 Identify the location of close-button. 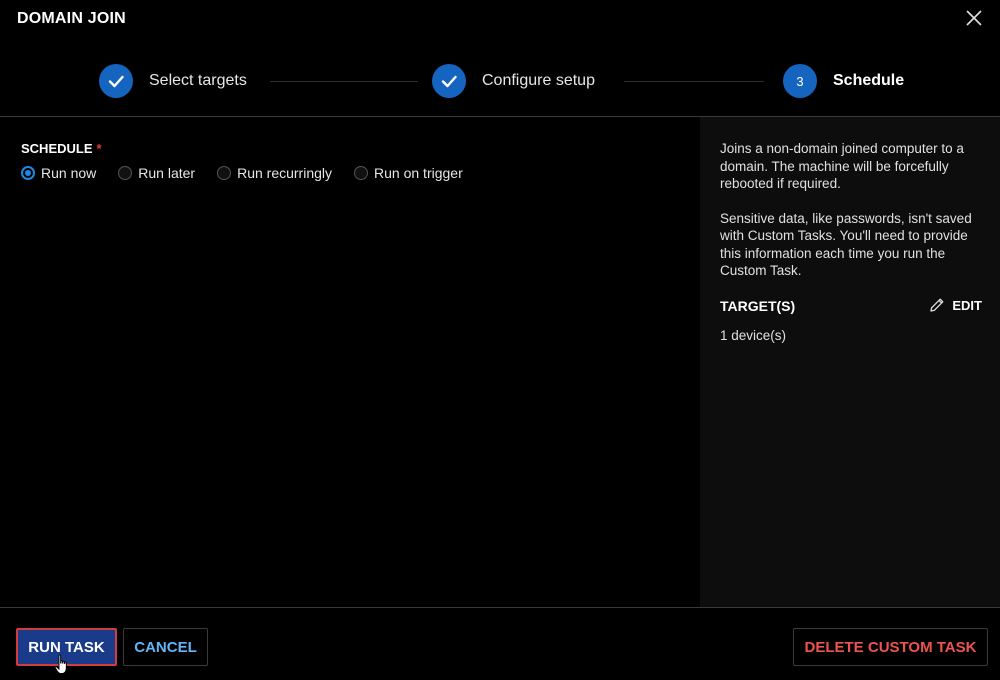
(974, 18).